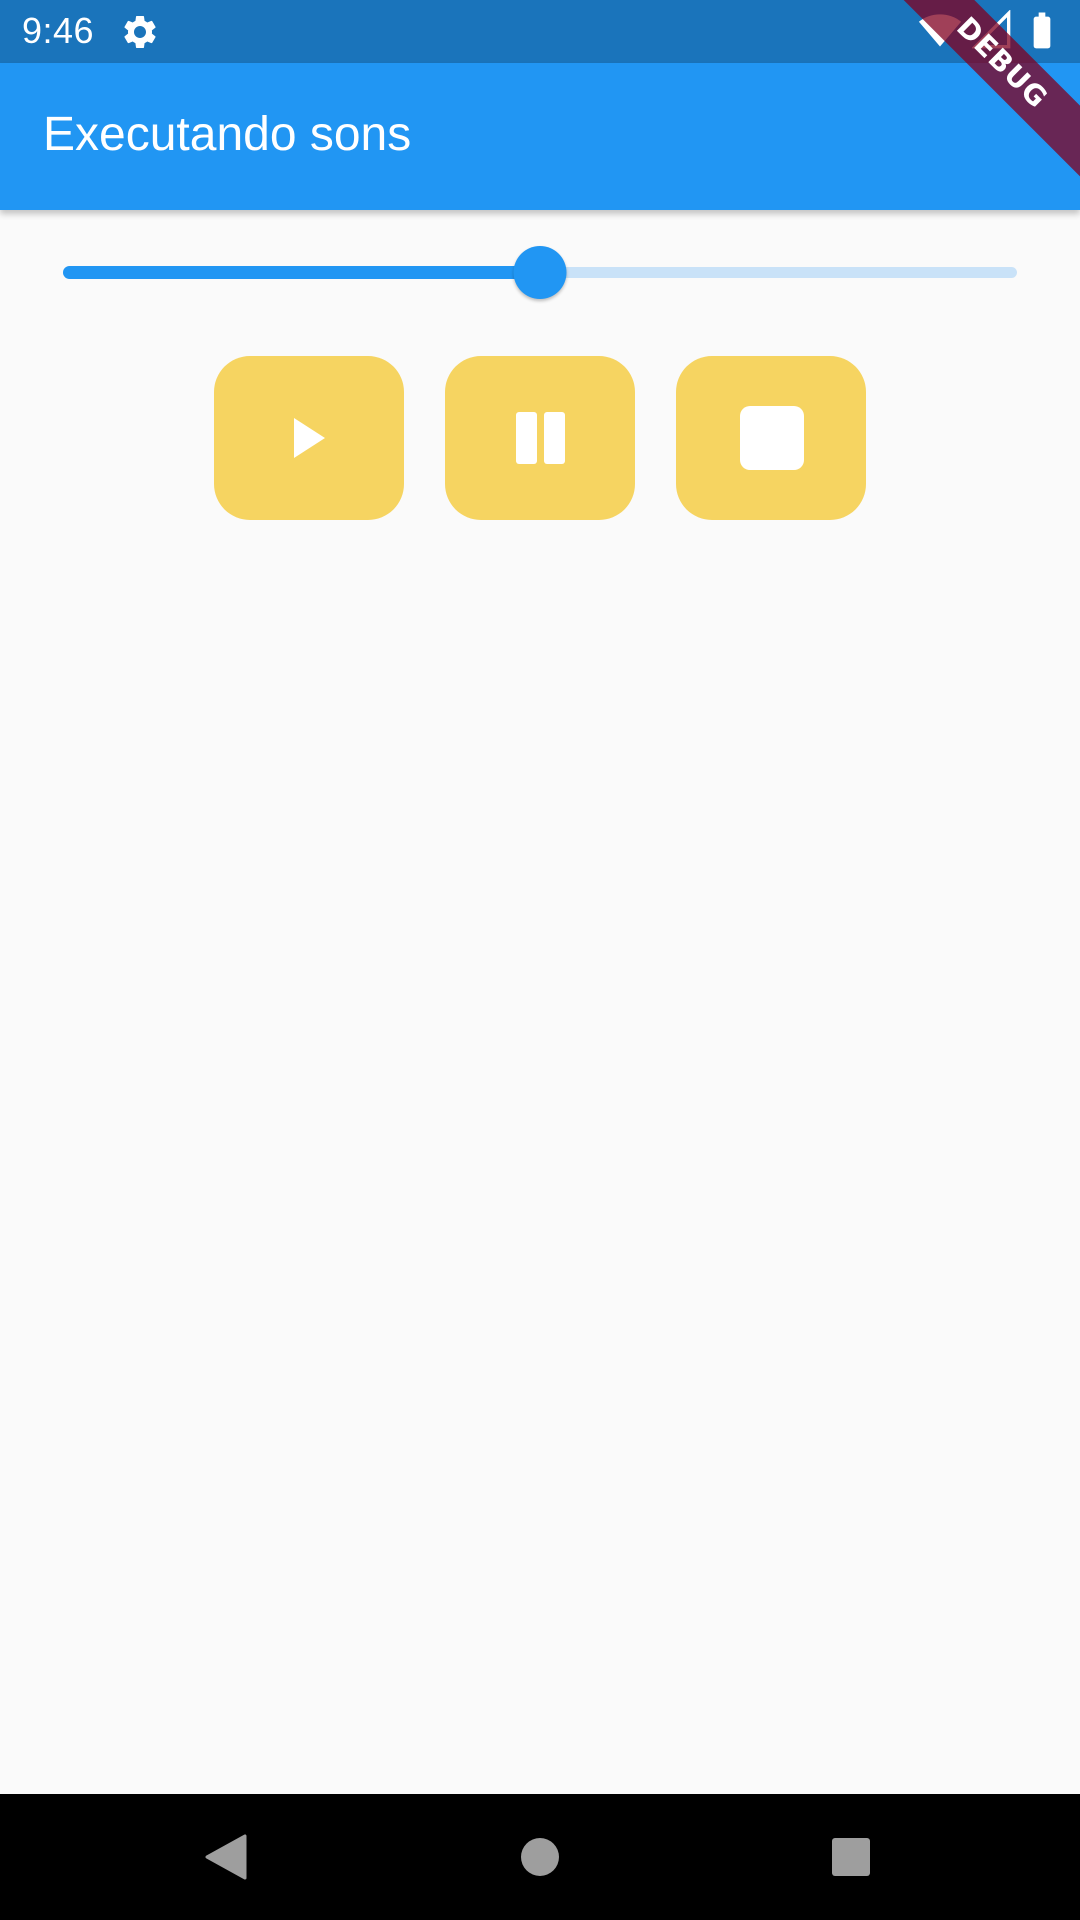 The image size is (1080, 1920). I want to click on pause-button, so click(540, 438).